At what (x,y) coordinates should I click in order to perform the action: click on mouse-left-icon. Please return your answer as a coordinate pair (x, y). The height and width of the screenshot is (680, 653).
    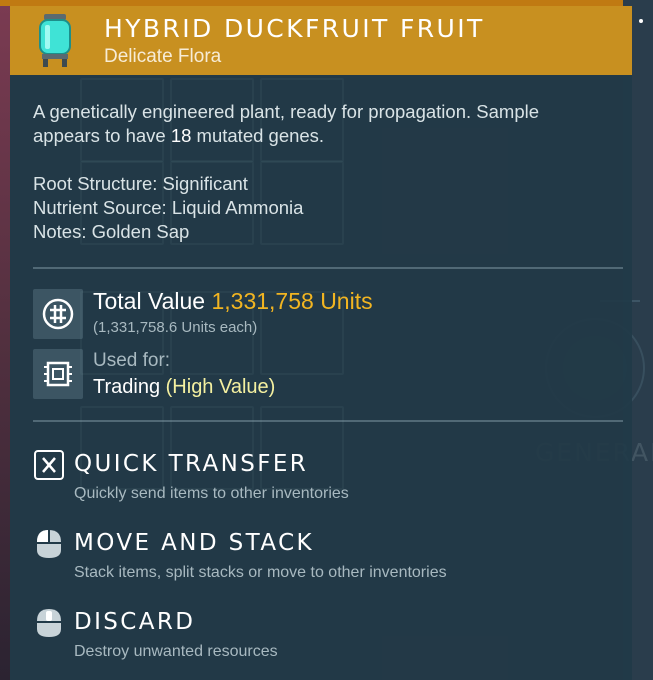
    Looking at the image, I should click on (49, 544).